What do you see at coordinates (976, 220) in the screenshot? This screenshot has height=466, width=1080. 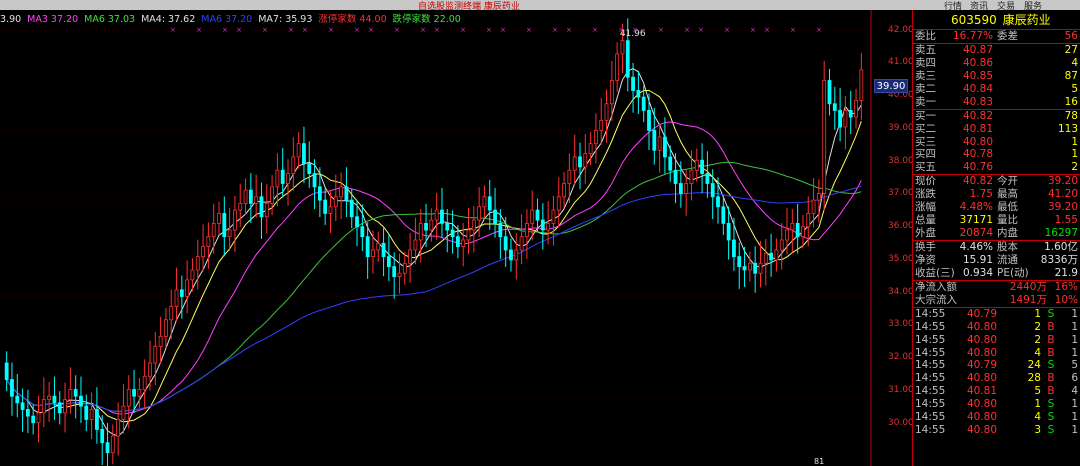 I see `row-value: 37171` at bounding box center [976, 220].